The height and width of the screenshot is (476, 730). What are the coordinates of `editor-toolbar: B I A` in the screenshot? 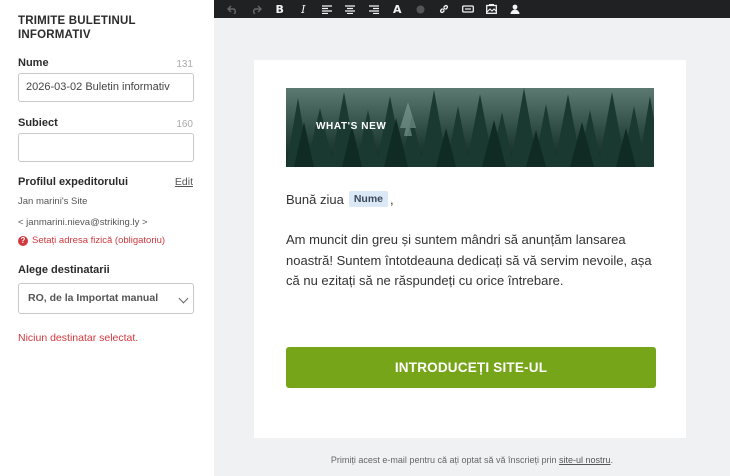 It's located at (472, 9).